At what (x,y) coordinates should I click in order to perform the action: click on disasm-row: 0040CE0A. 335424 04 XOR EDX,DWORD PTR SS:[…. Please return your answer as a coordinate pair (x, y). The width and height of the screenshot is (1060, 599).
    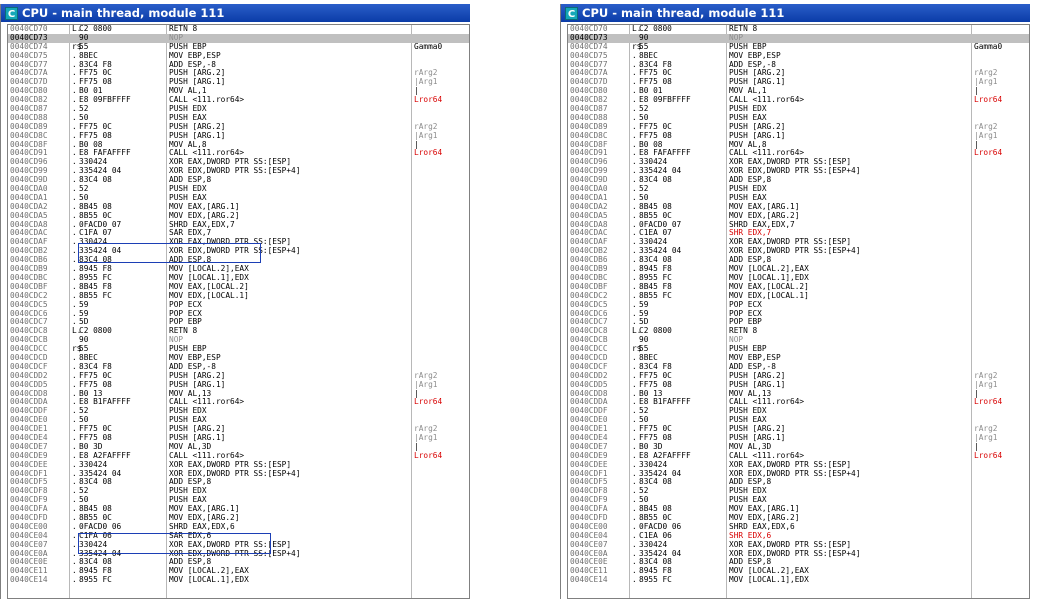
    Looking at the image, I should click on (798, 554).